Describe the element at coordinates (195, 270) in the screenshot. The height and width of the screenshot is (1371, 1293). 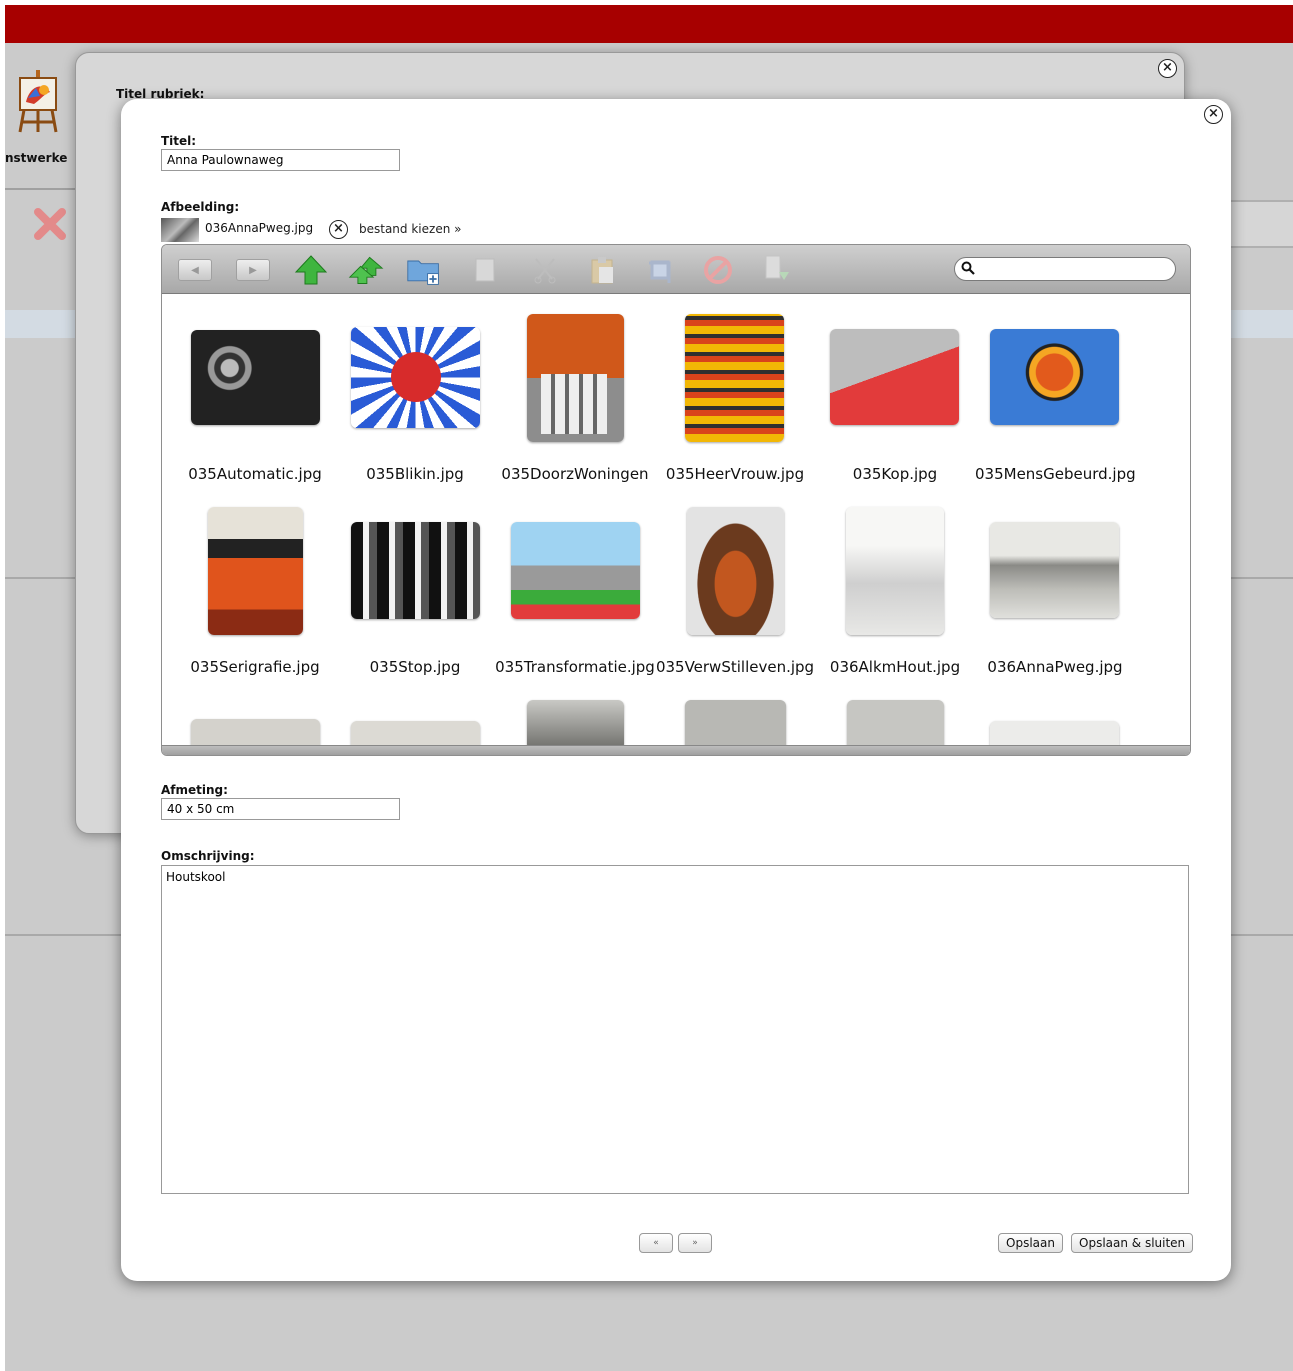
I see `back-icon: ◀` at that location.